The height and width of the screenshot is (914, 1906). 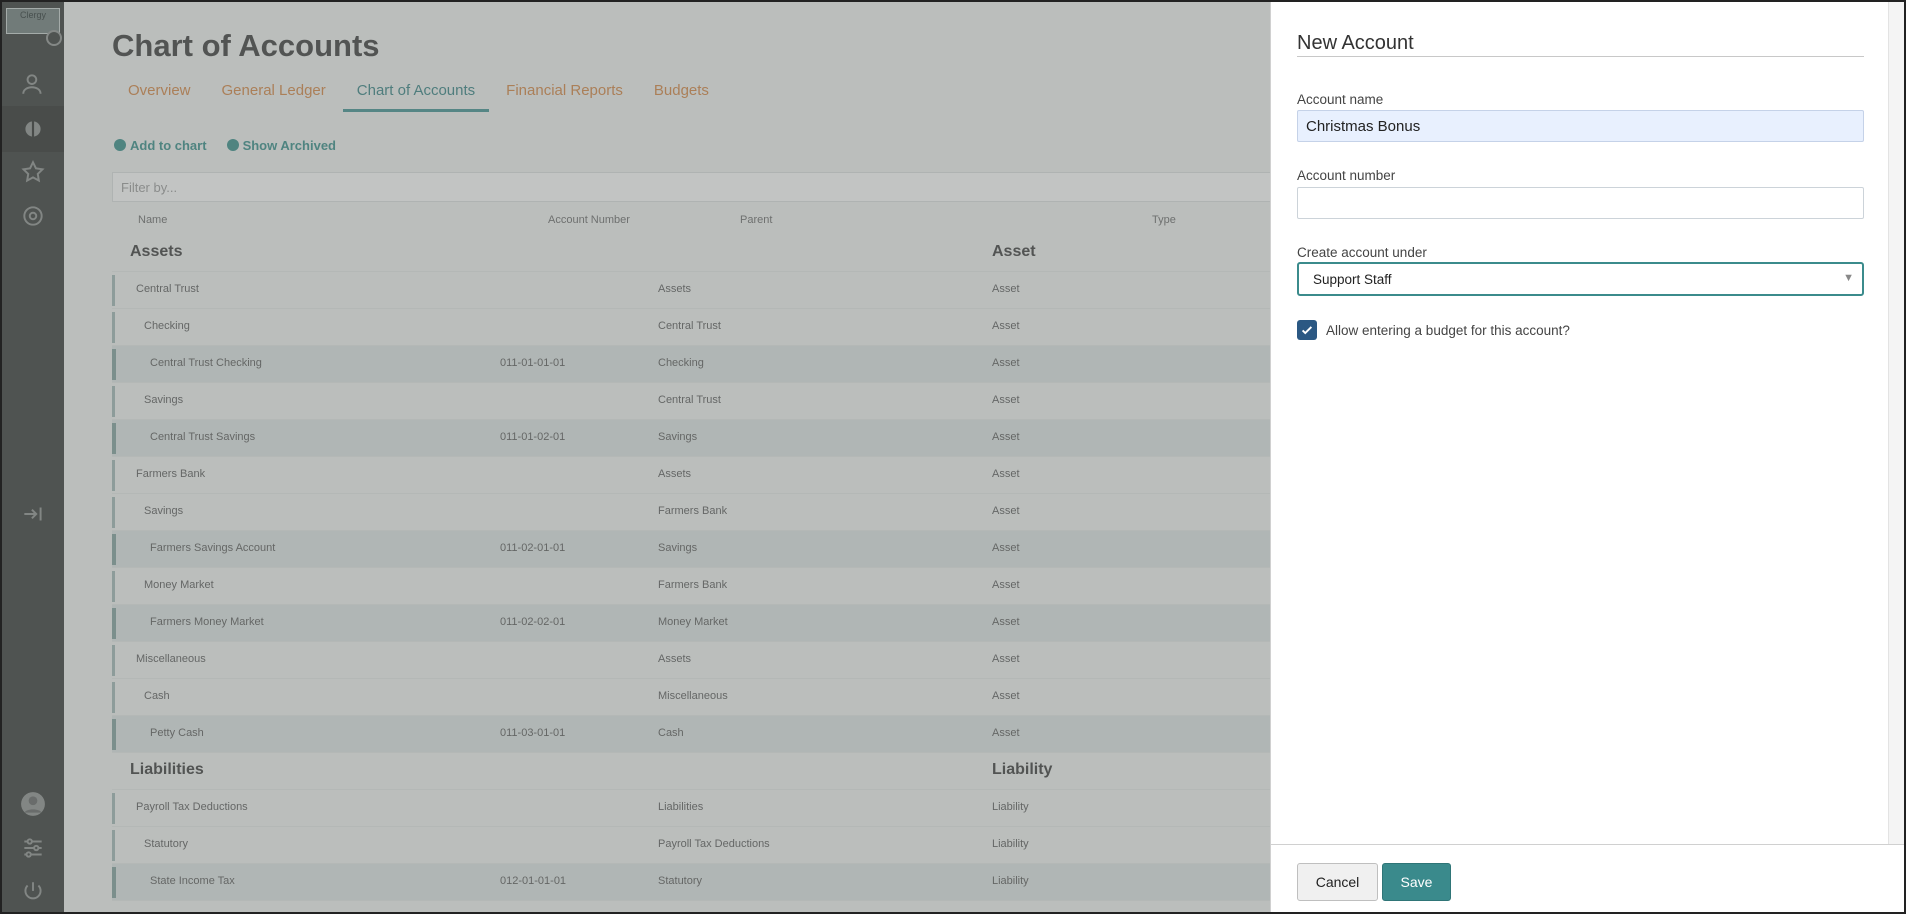 What do you see at coordinates (1010, 807) in the screenshot?
I see `cell-type: Liability` at bounding box center [1010, 807].